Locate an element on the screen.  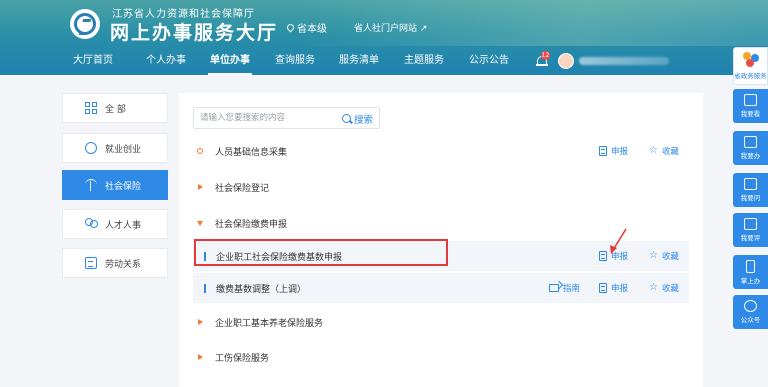
category-panel: 全 部 就业创业 社会保险 人才人事 劳动关系 is located at coordinates (115, 186).